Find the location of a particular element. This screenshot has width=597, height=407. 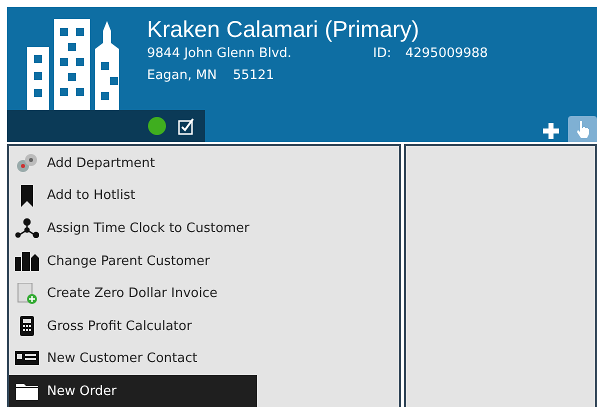

plus-icon is located at coordinates (551, 131).